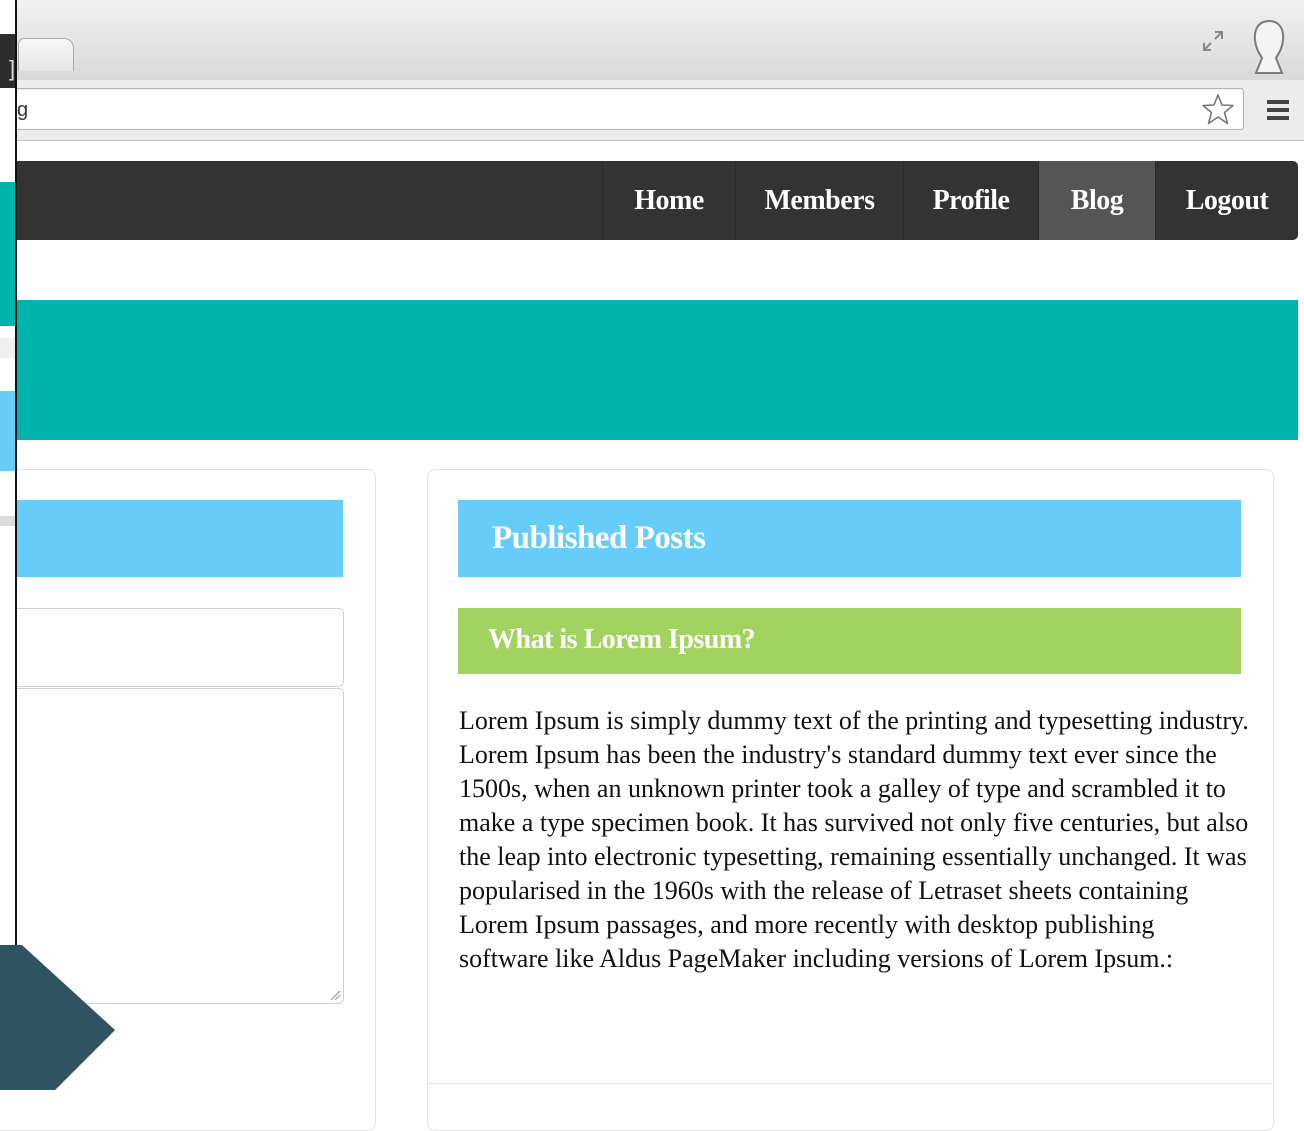 The height and width of the screenshot is (1131, 1304). I want to click on resize-grip-icon, so click(334, 994).